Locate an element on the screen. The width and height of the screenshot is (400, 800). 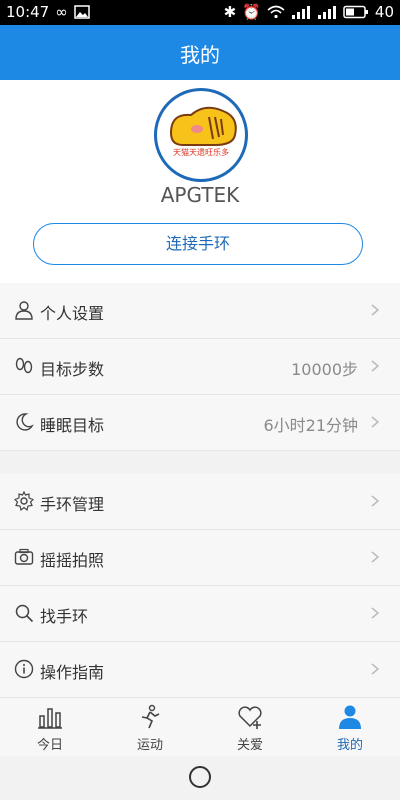
footprints-icon is located at coordinates (24, 365).